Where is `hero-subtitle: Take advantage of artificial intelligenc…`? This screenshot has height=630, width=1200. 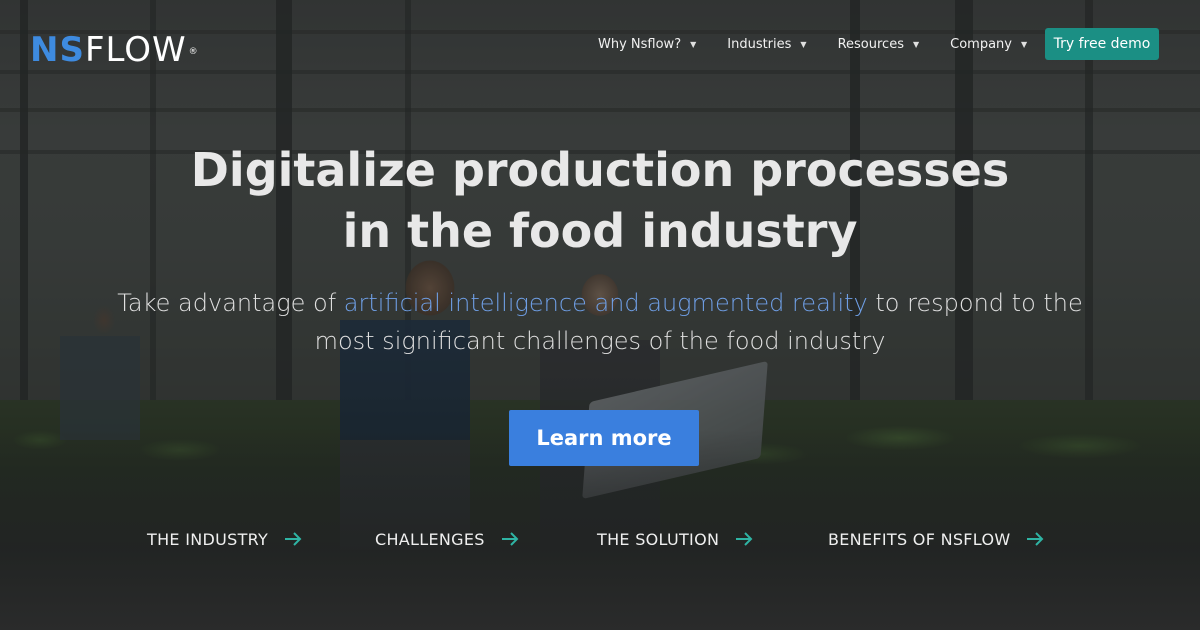 hero-subtitle: Take advantage of artificial intelligenc… is located at coordinates (600, 322).